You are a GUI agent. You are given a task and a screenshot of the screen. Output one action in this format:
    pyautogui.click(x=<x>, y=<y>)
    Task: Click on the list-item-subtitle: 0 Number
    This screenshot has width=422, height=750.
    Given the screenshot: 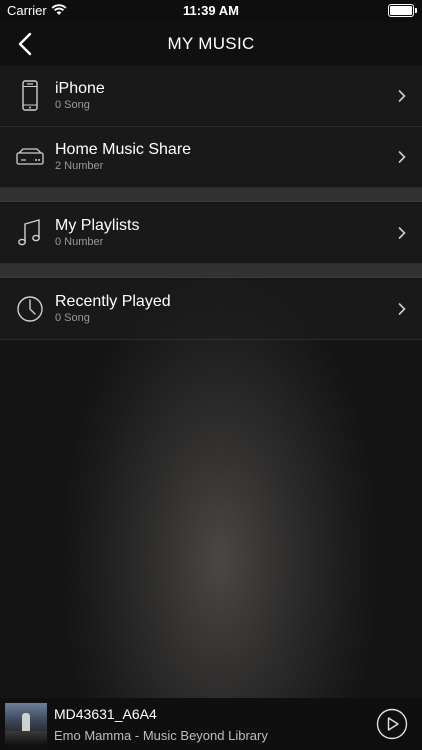 What is the action you would take?
    pyautogui.click(x=79, y=242)
    